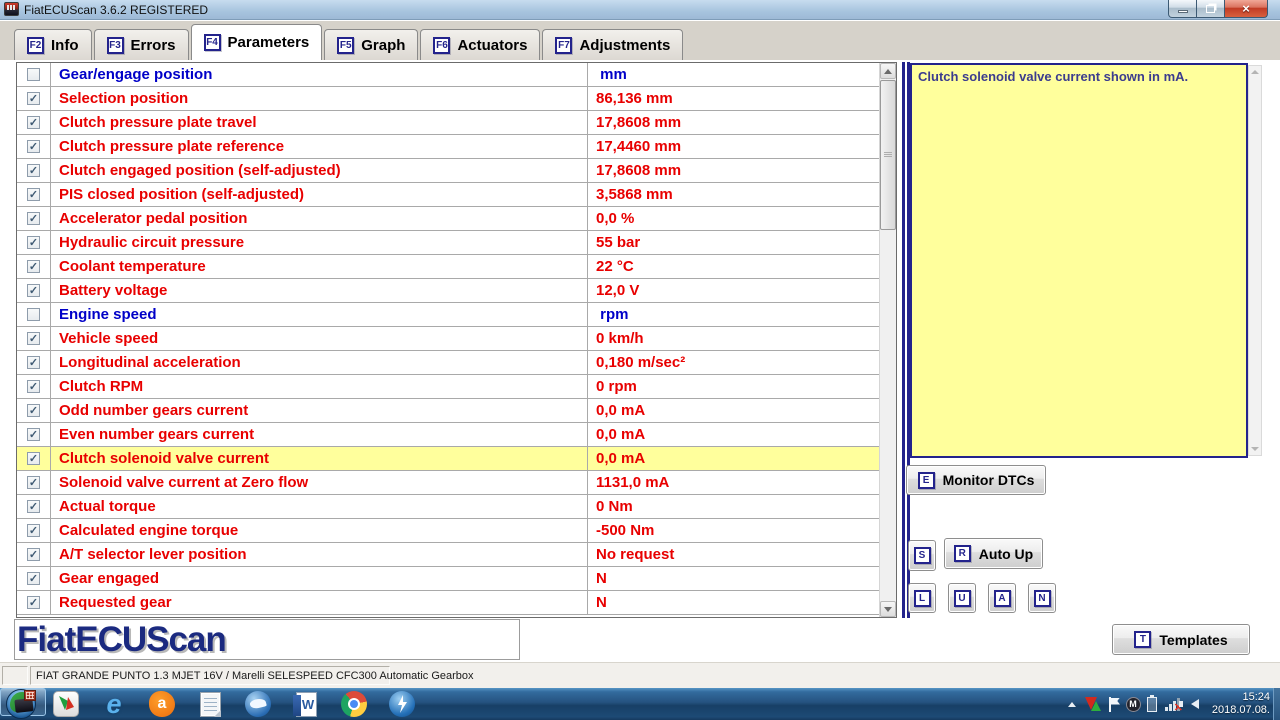 The height and width of the screenshot is (720, 1280). What do you see at coordinates (448, 603) in the screenshot?
I see `table-row: Requested gear N` at bounding box center [448, 603].